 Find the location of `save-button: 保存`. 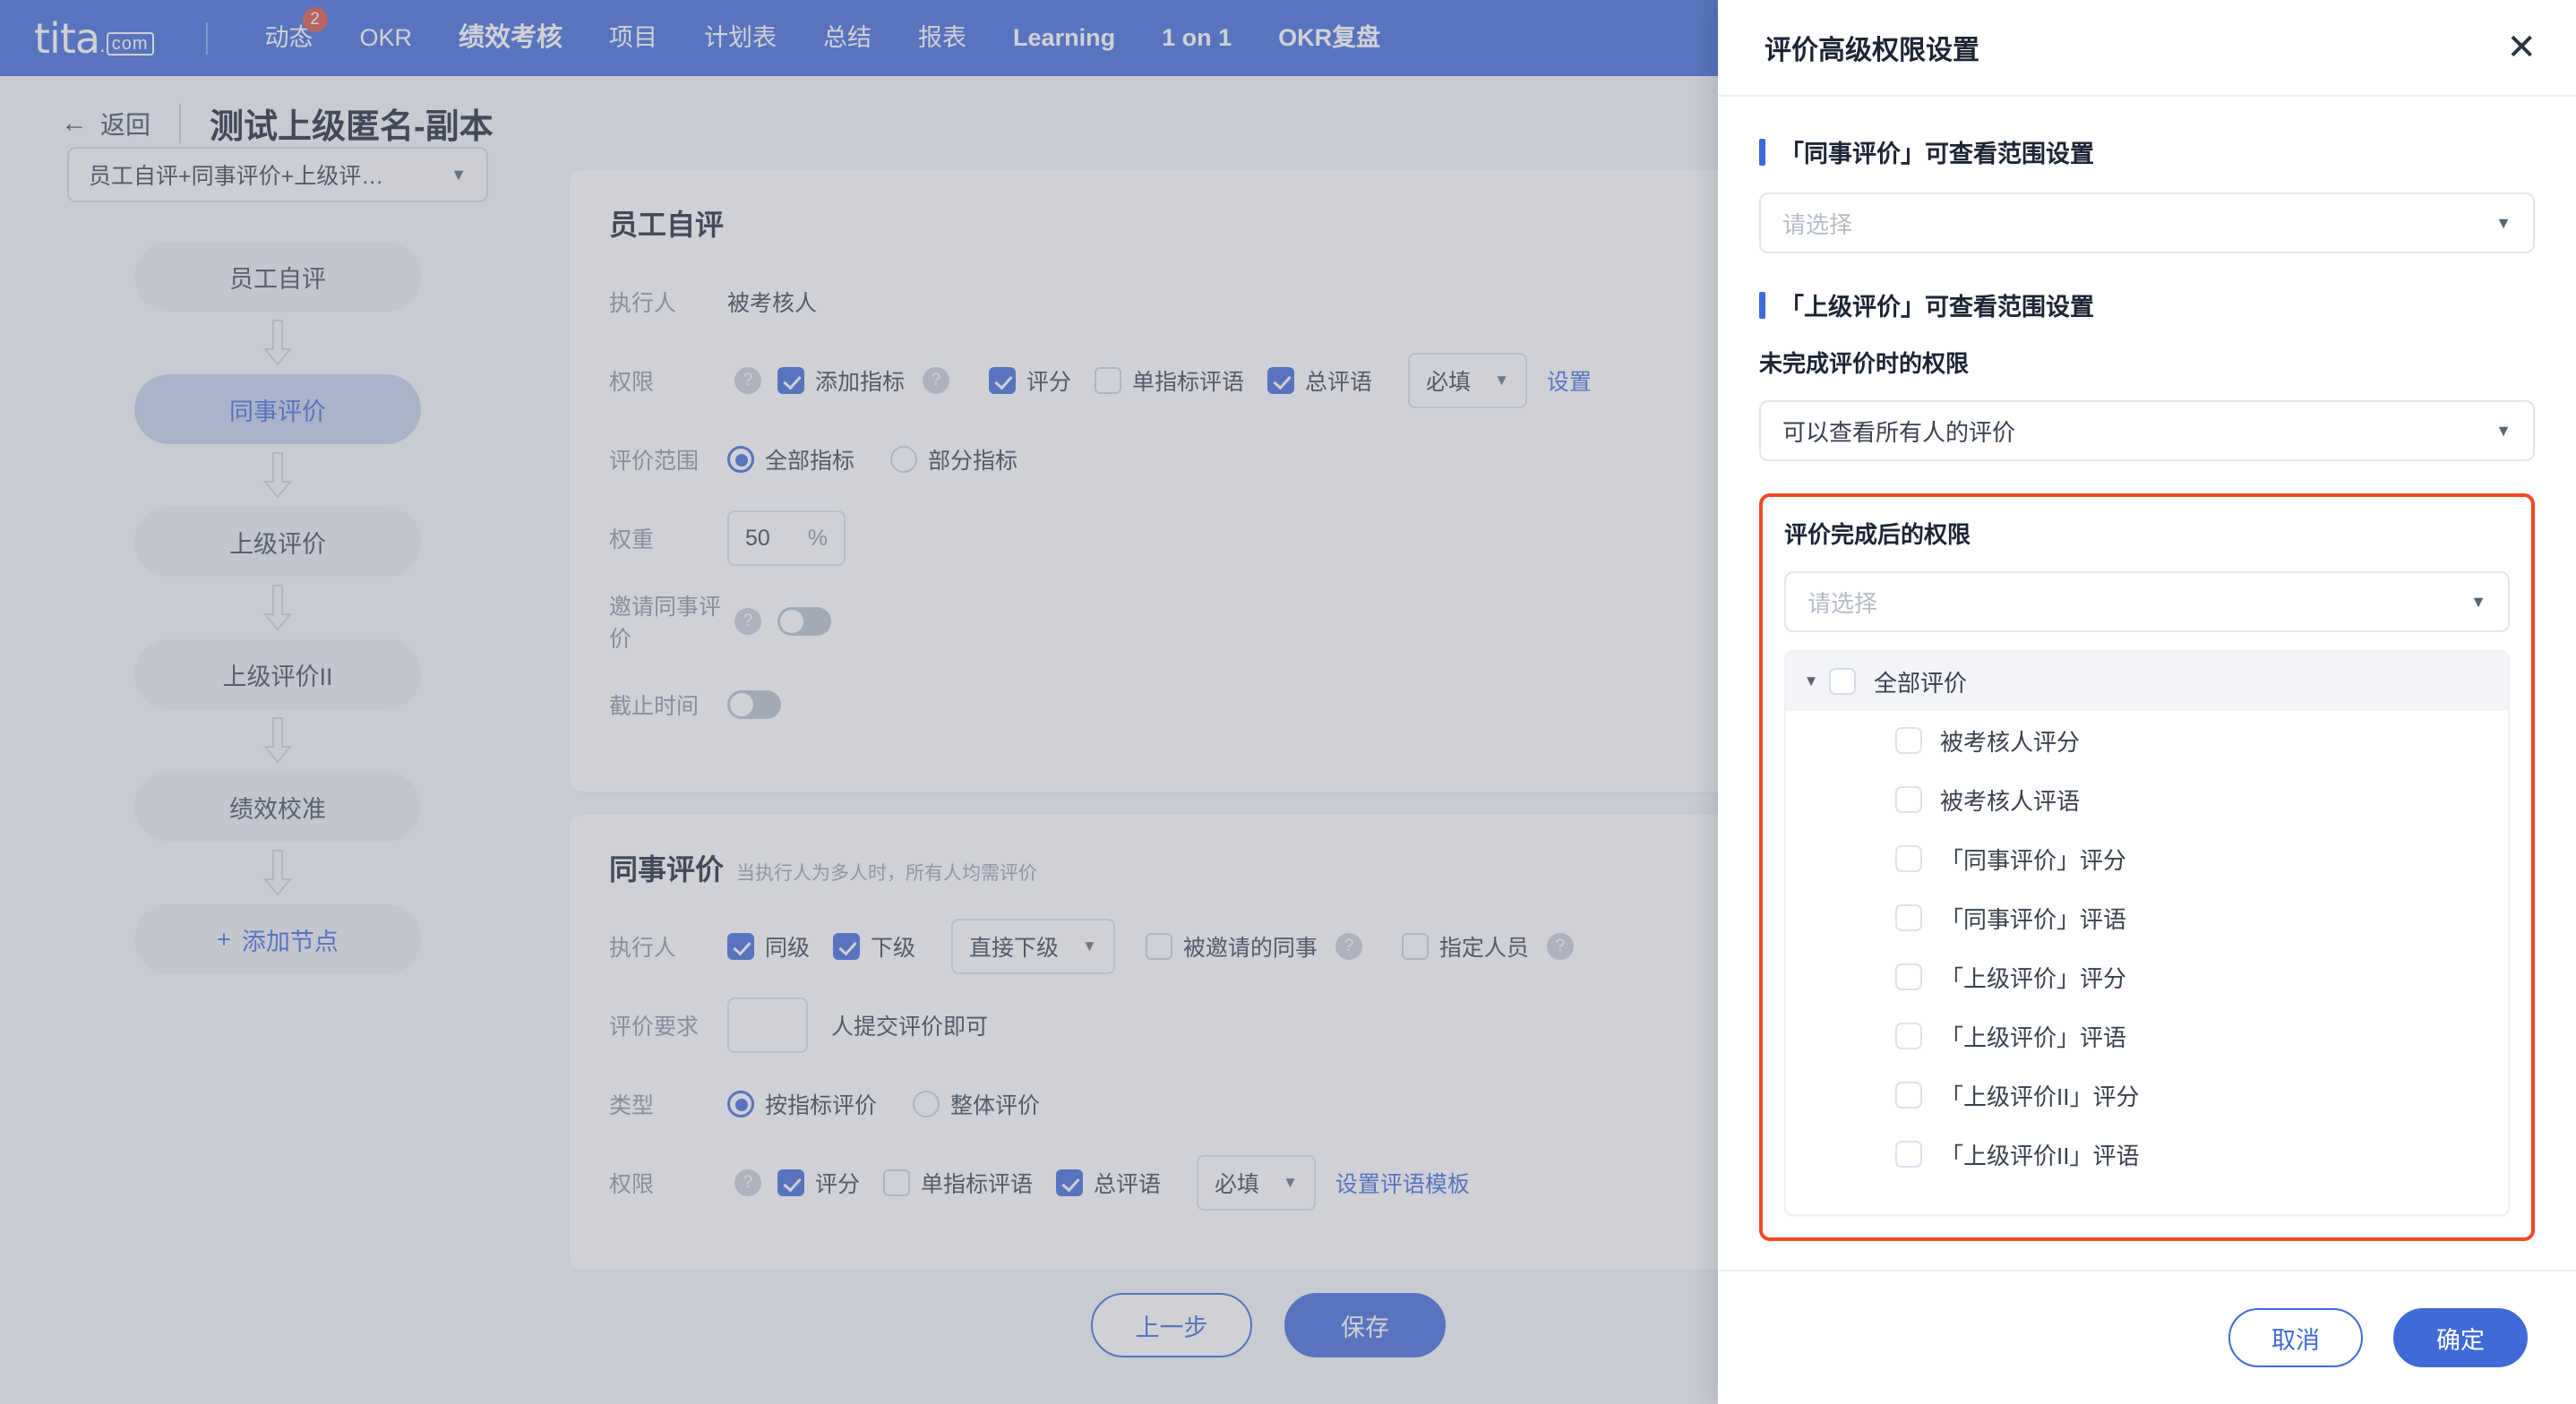

save-button: 保存 is located at coordinates (1365, 1325).